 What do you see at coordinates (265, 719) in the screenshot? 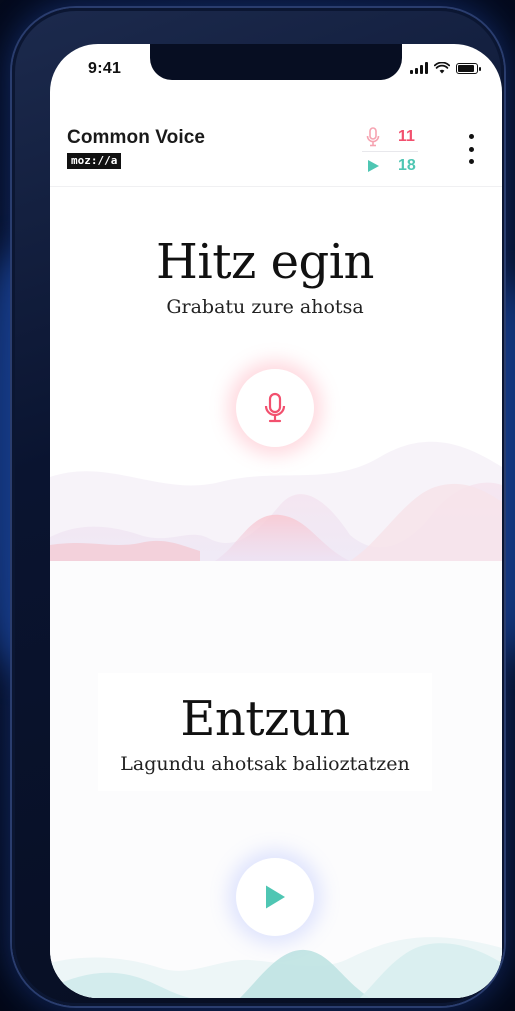
I see `listen-title: Entzun` at bounding box center [265, 719].